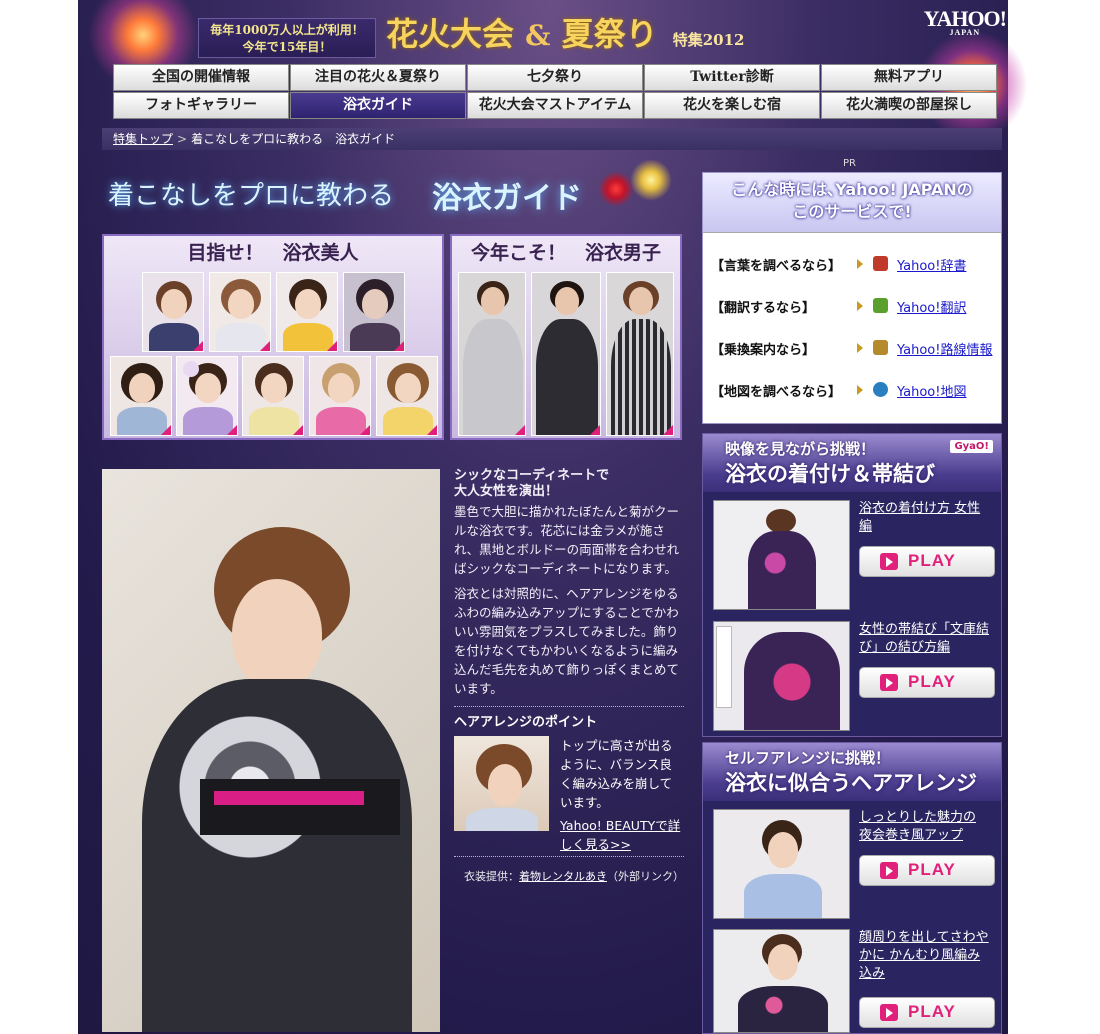 The width and height of the screenshot is (1100, 1034). What do you see at coordinates (852, 211) in the screenshot?
I see `service-heading-line2: このサービスで!` at bounding box center [852, 211].